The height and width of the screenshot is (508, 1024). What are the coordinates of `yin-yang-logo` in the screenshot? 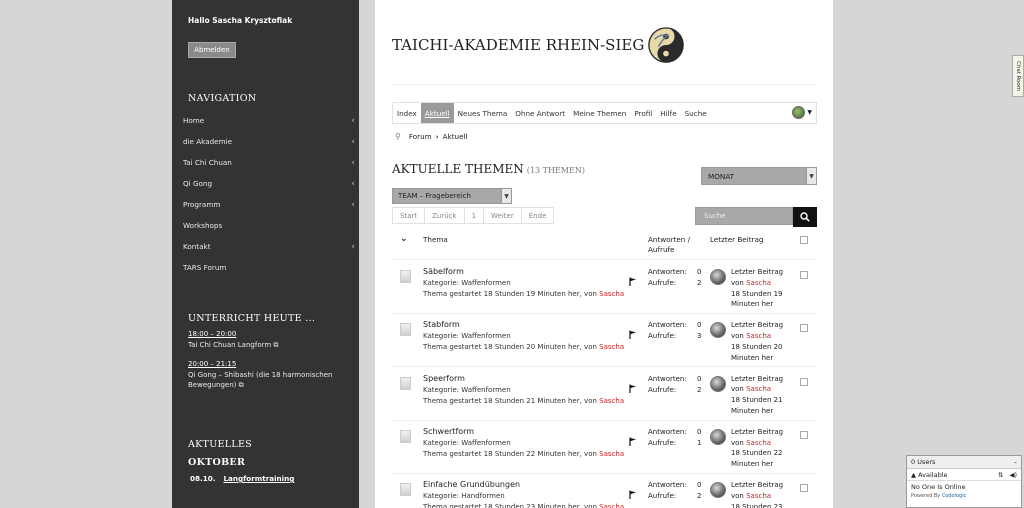 It's located at (666, 45).